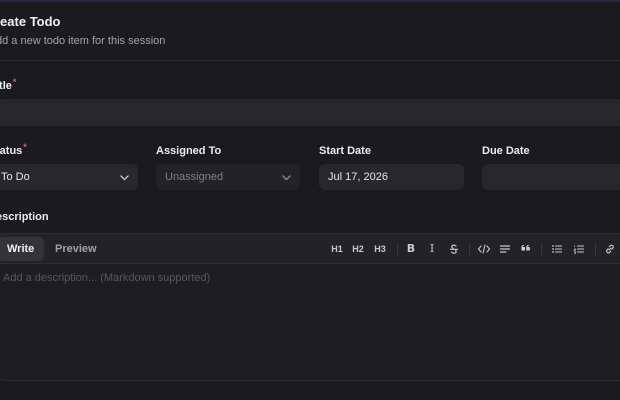  I want to click on dialog-subtitle: dd a new todo item for this session, so click(83, 41).